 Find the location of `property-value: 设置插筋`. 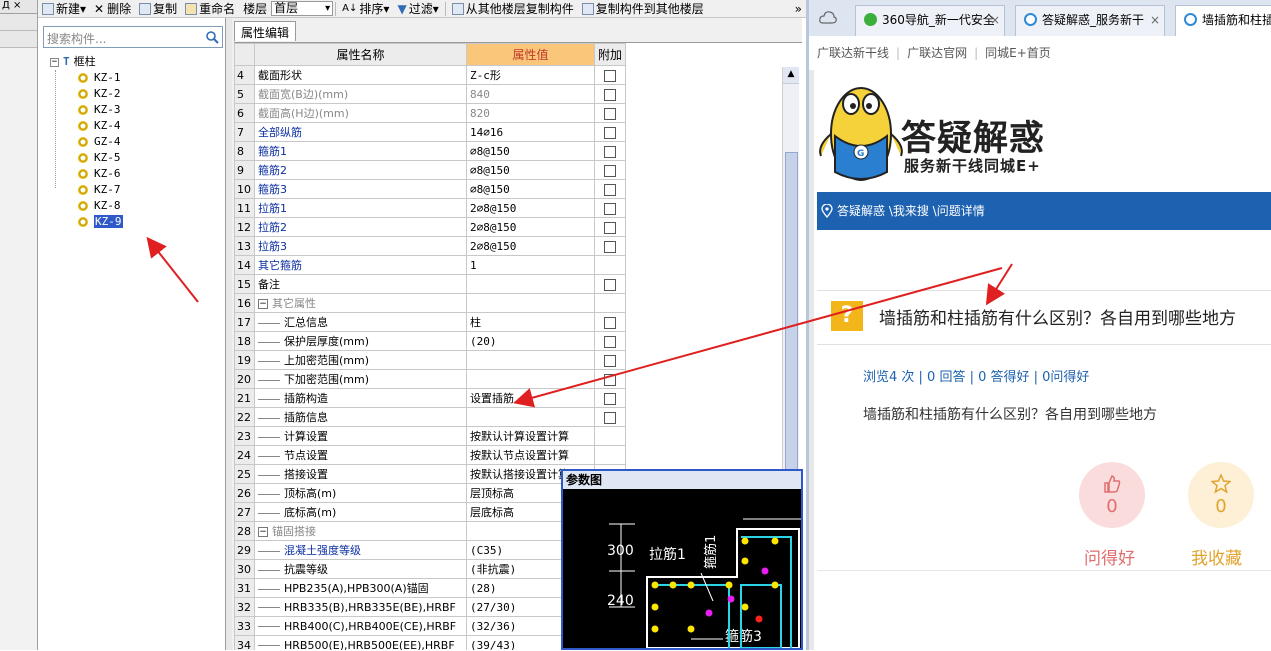

property-value: 设置插筋 is located at coordinates (530, 398).